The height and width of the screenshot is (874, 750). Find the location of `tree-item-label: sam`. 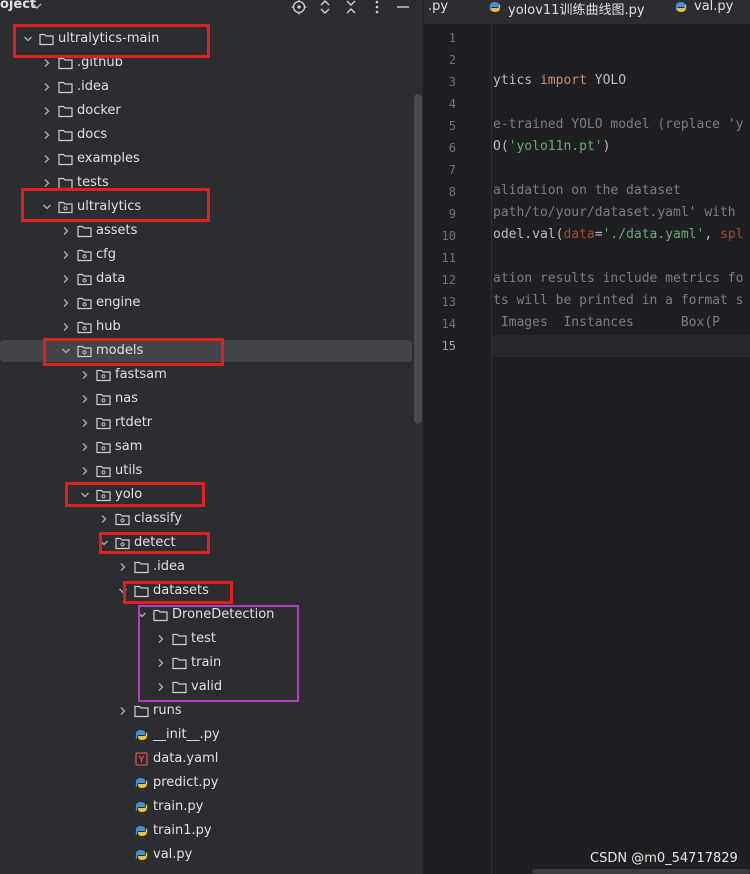

tree-item-label: sam is located at coordinates (129, 446).